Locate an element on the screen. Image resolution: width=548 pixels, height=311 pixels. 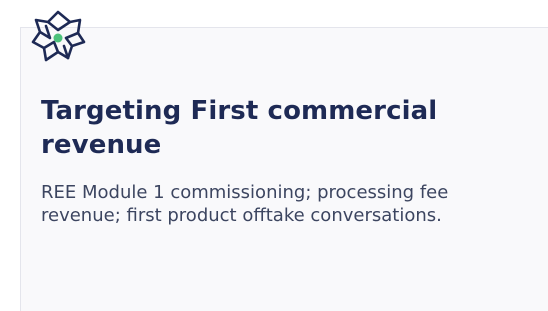
interlocked-ring-emblem-icon is located at coordinates (58, 36).